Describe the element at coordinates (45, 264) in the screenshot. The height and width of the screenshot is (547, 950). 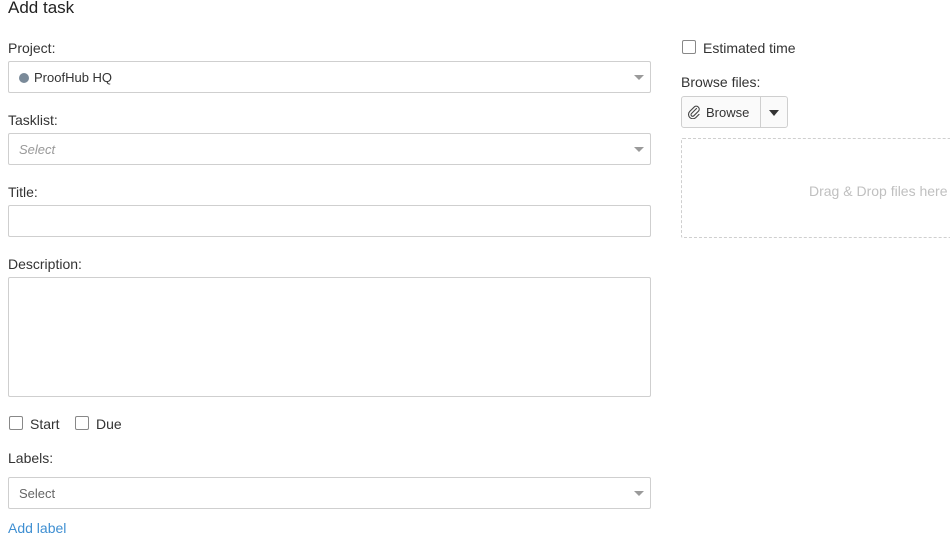
I see `description-label: Description:` at that location.